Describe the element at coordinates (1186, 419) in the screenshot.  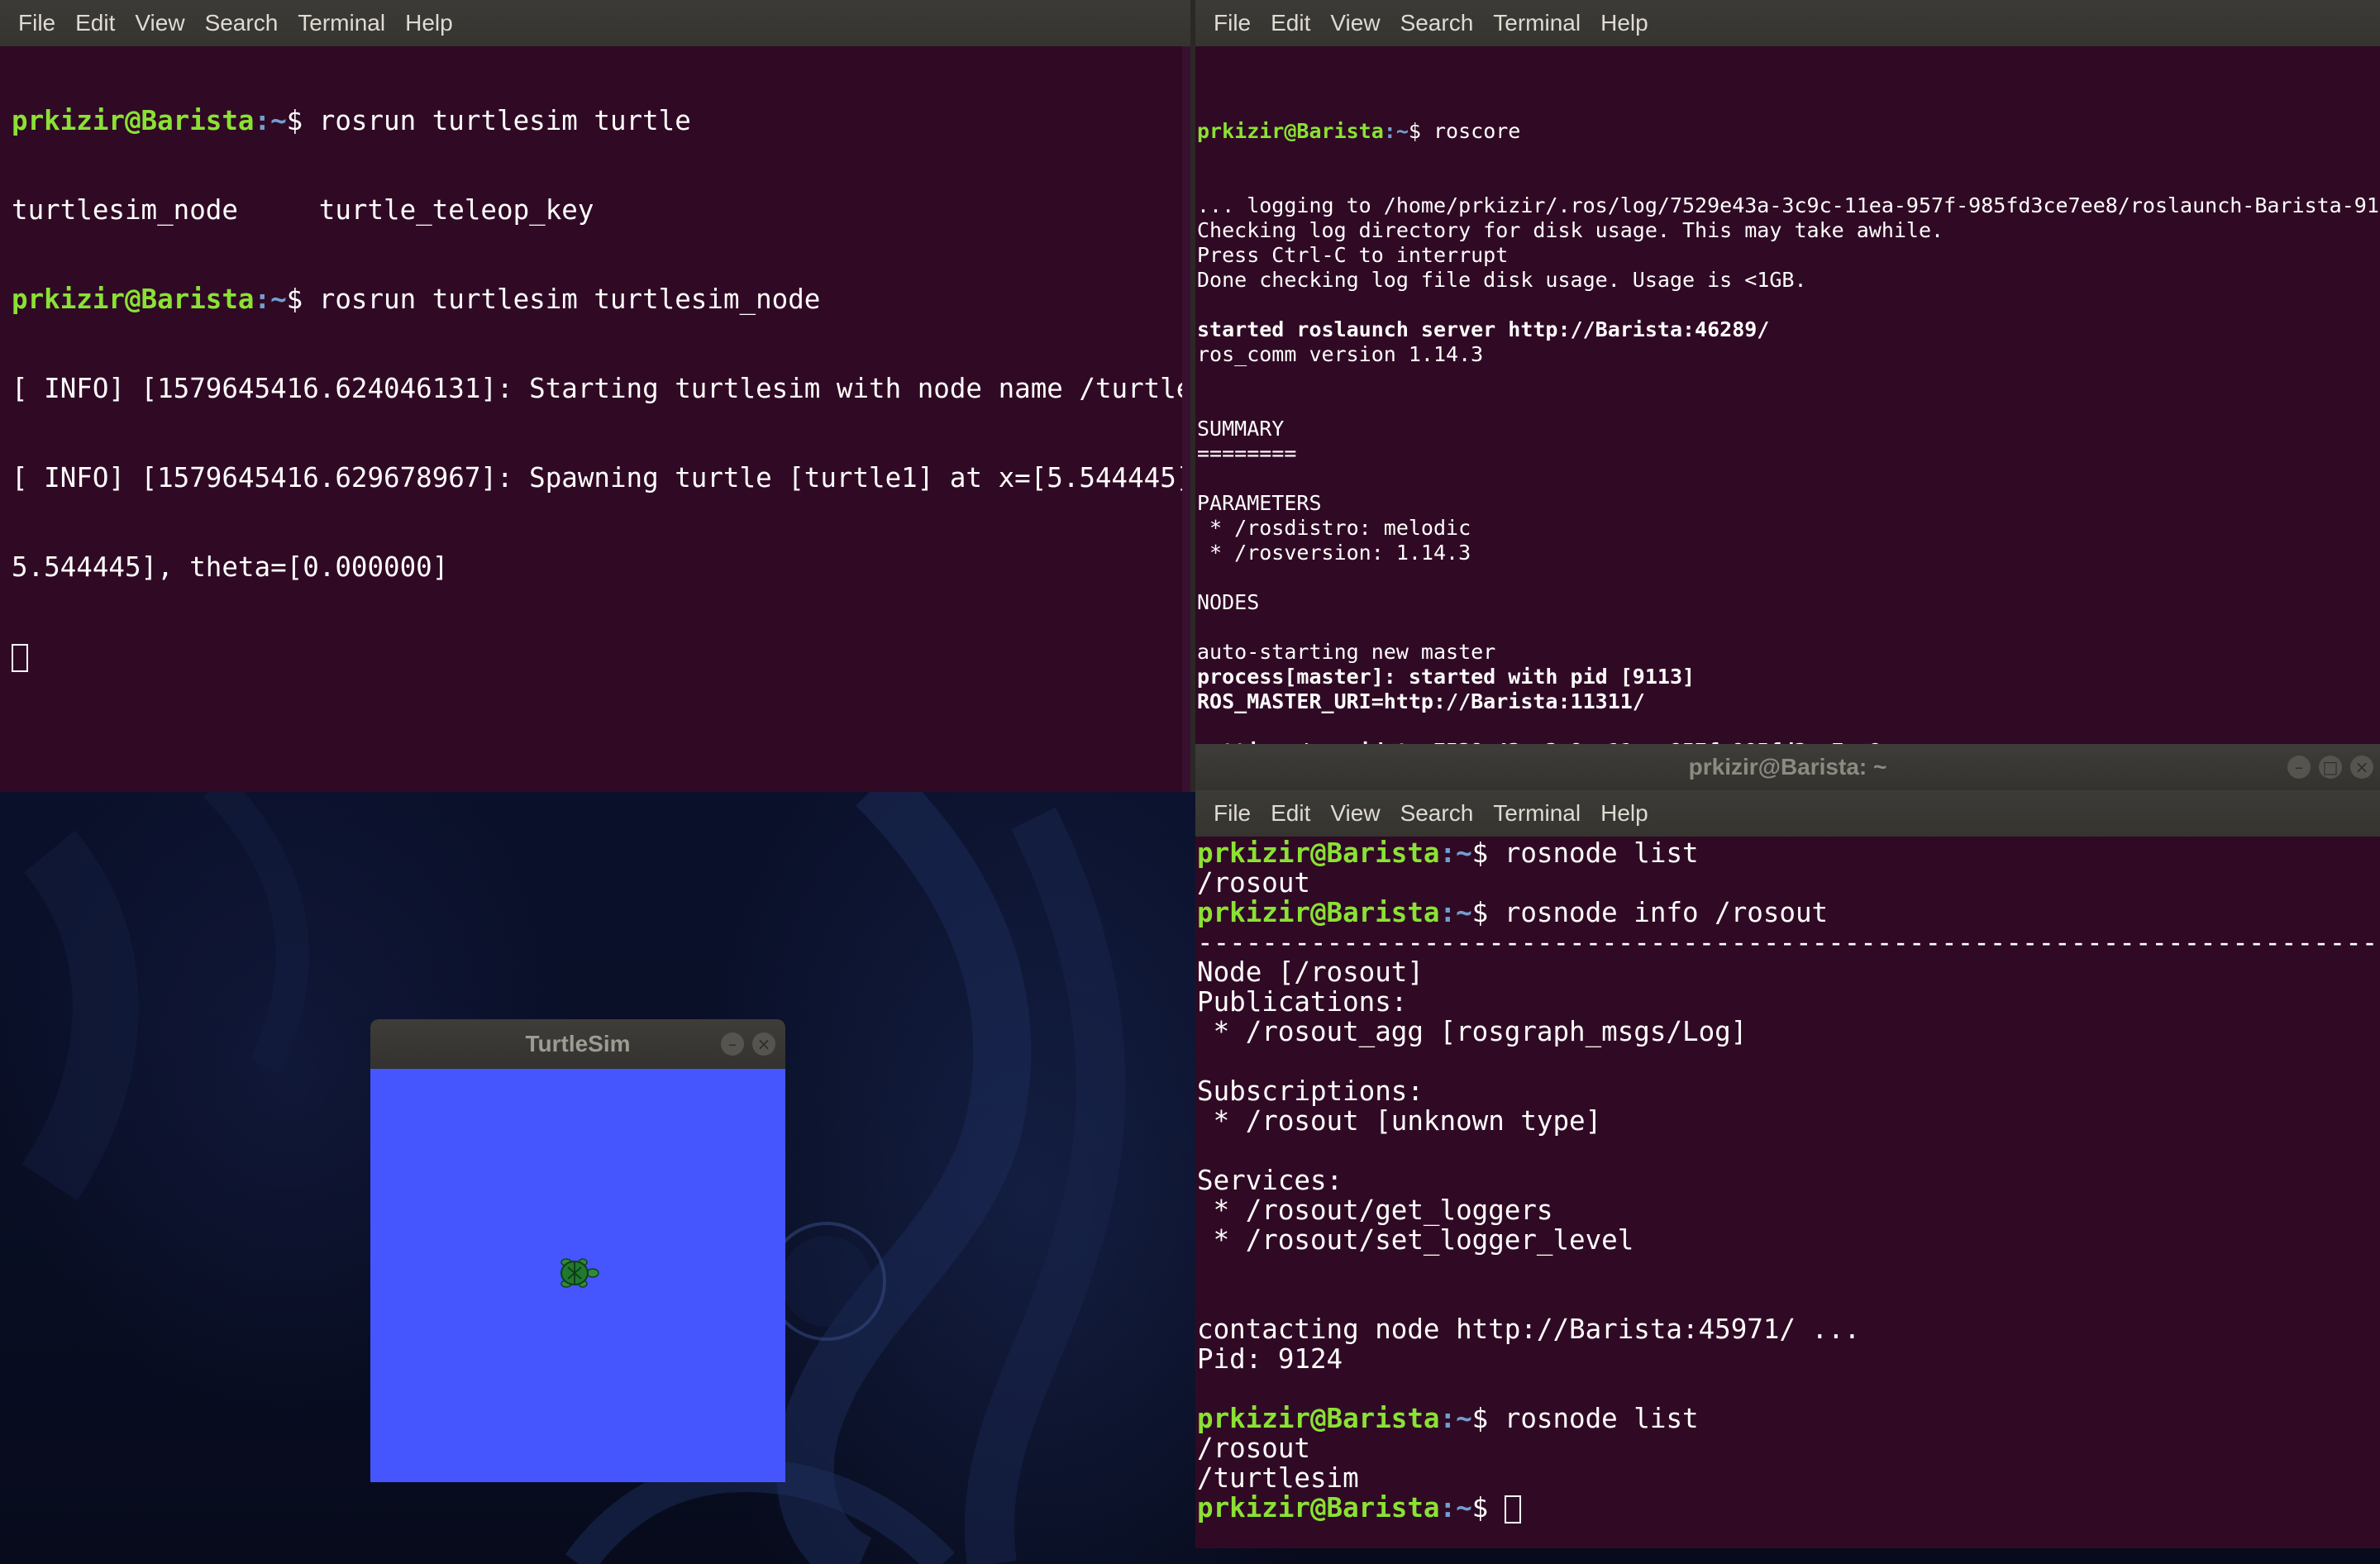
I see `scrollbar` at that location.